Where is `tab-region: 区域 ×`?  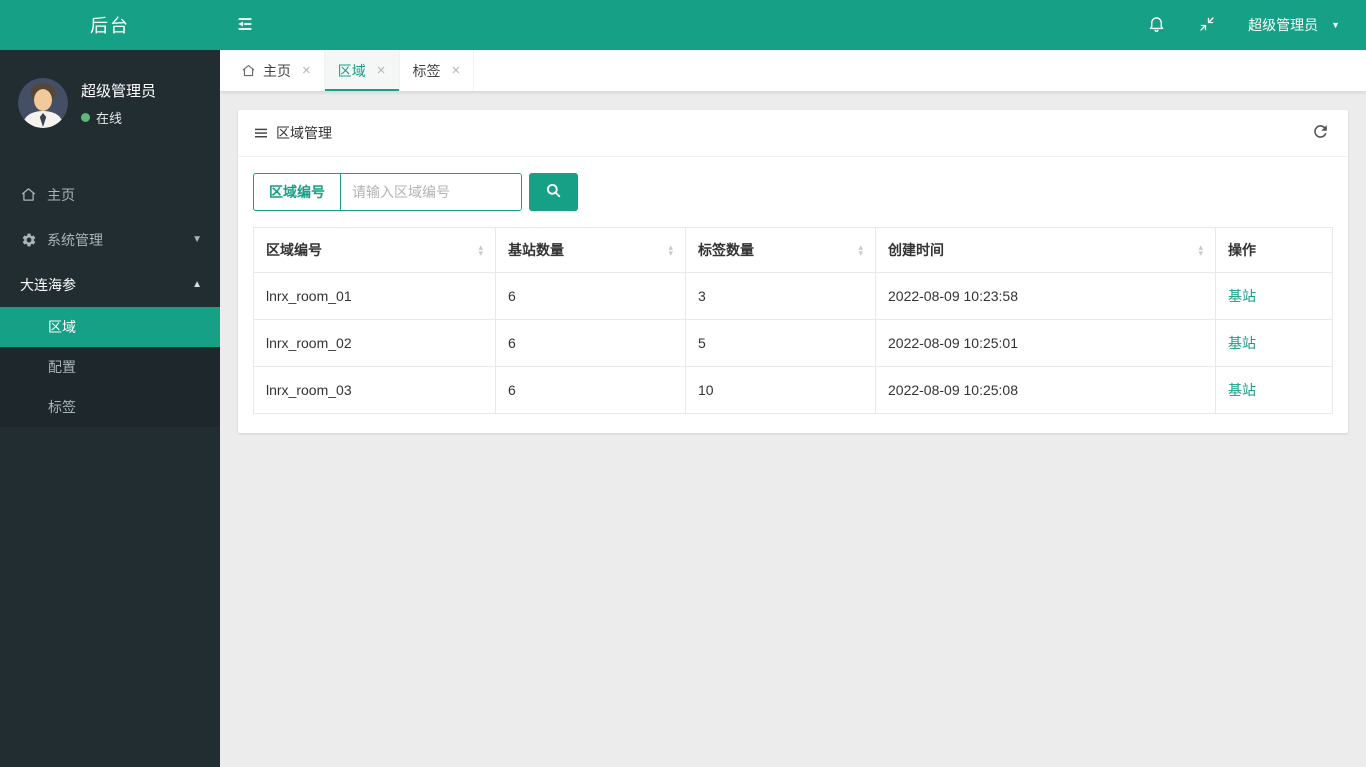 tab-region: 区域 × is located at coordinates (362, 70).